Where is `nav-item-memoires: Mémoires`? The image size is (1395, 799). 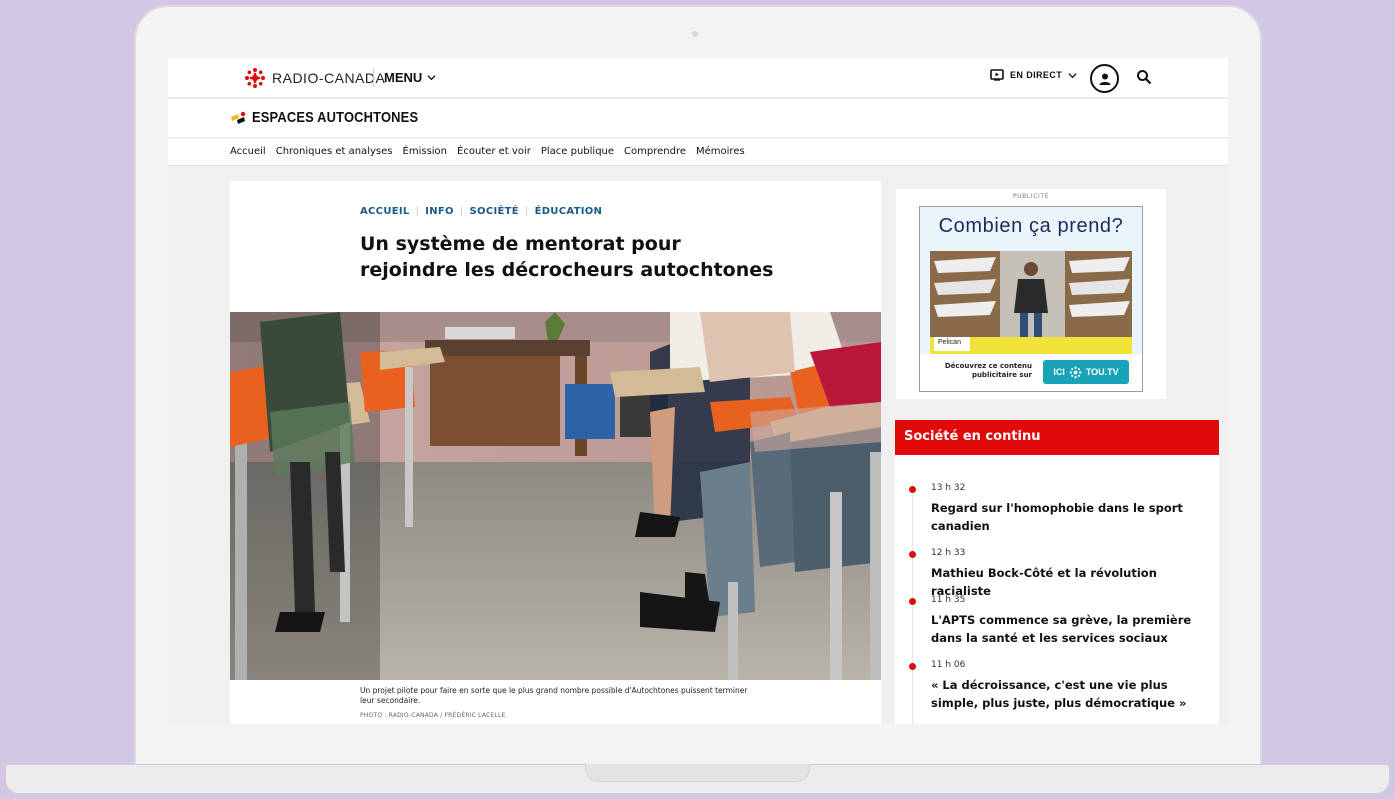 nav-item-memoires: Mémoires is located at coordinates (720, 151).